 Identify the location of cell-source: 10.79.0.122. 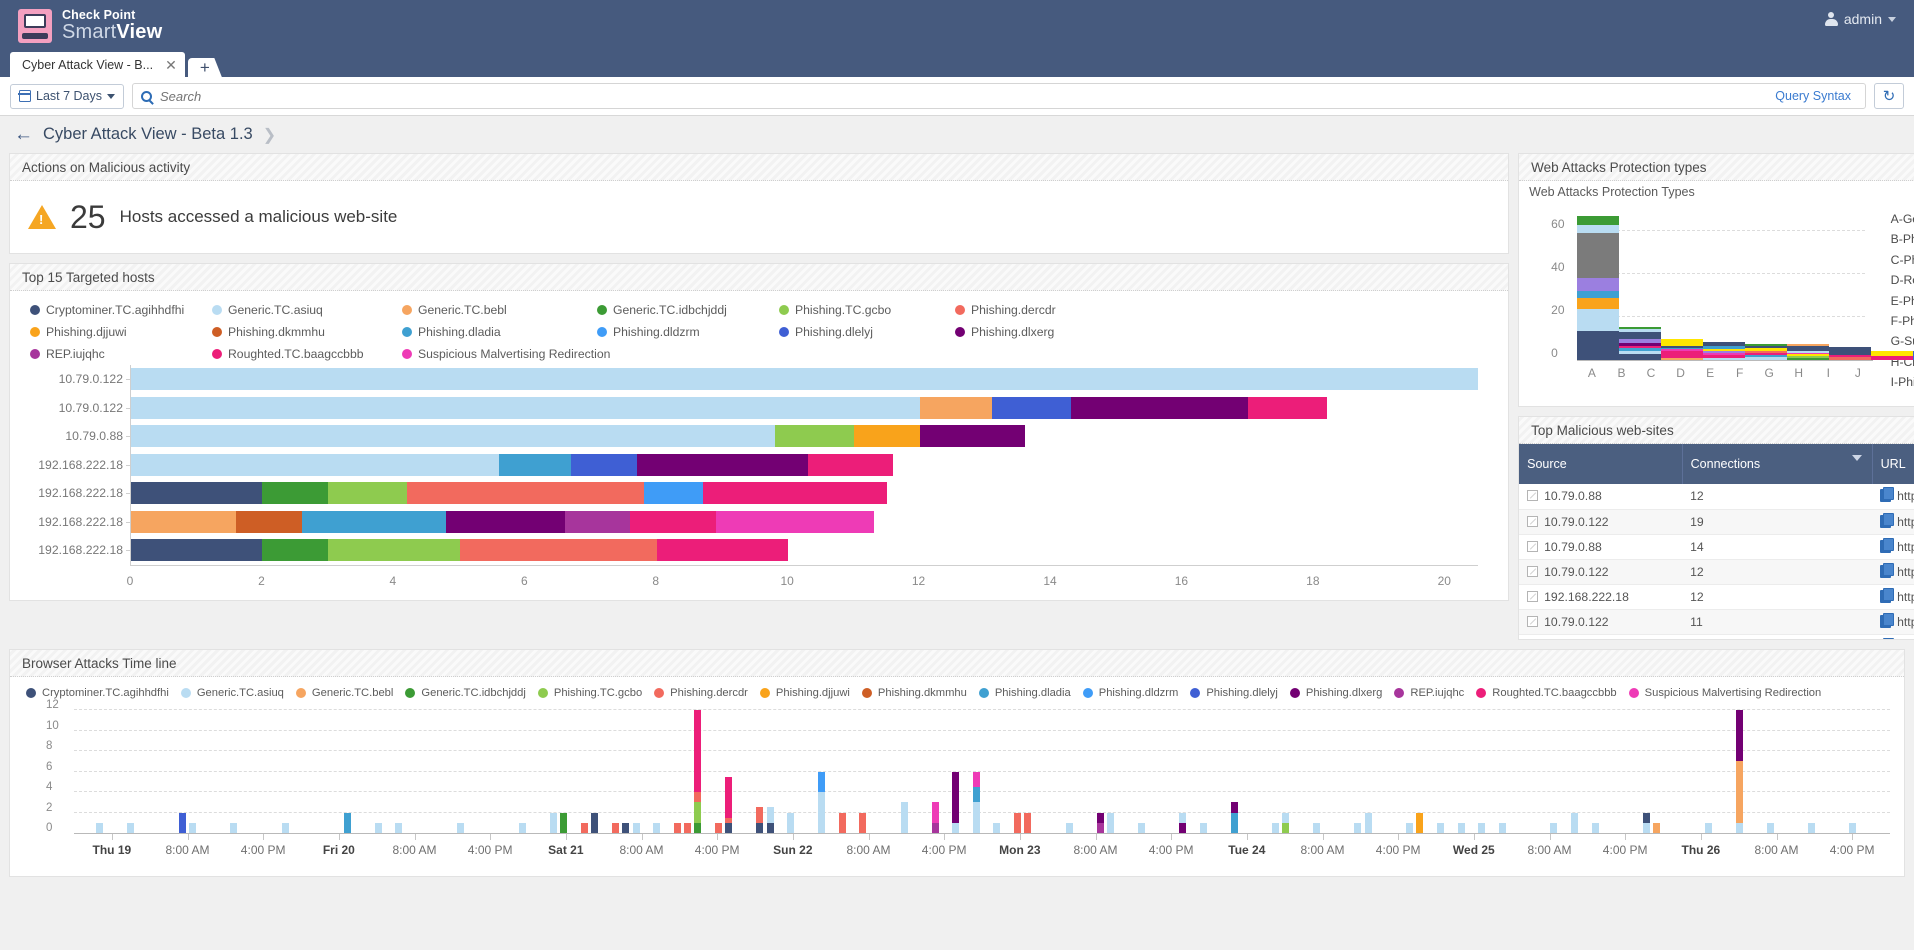
(1601, 522).